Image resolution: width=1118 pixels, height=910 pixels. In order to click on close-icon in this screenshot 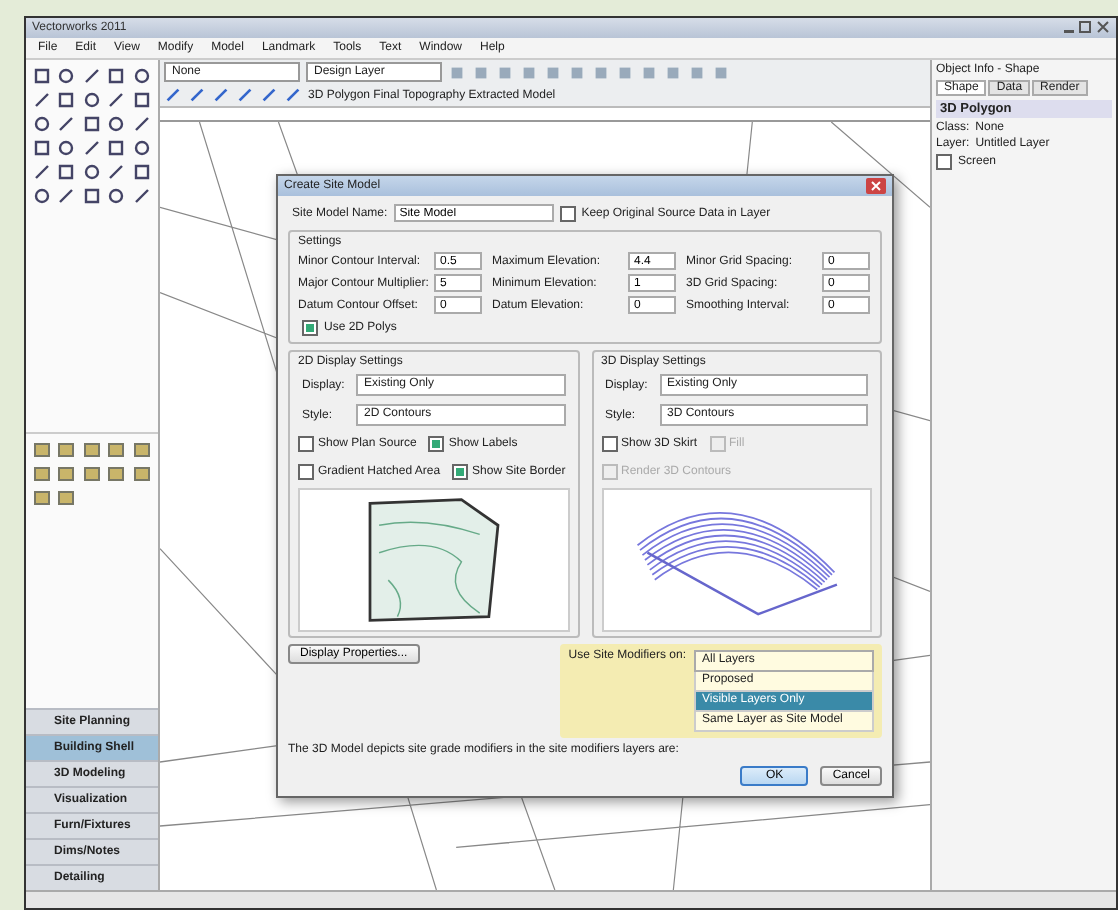, I will do `click(876, 186)`.